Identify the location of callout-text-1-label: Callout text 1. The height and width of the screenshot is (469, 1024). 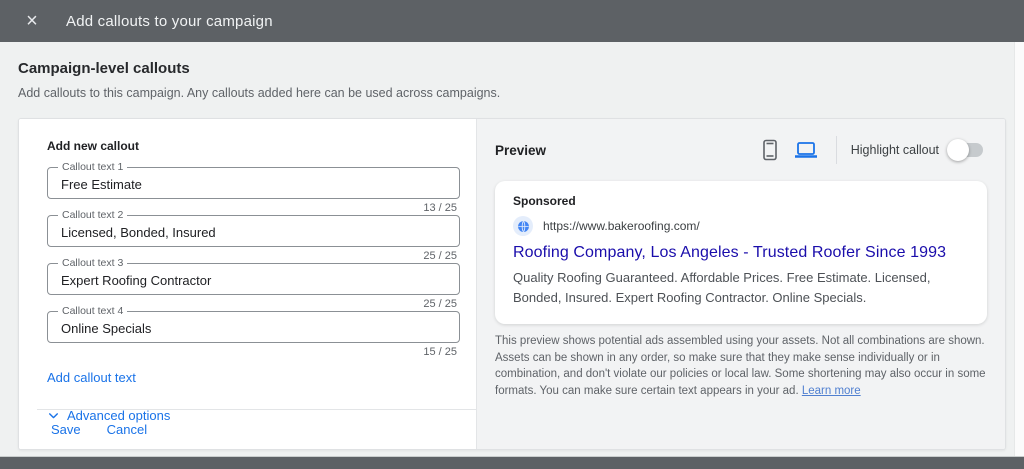
(93, 167).